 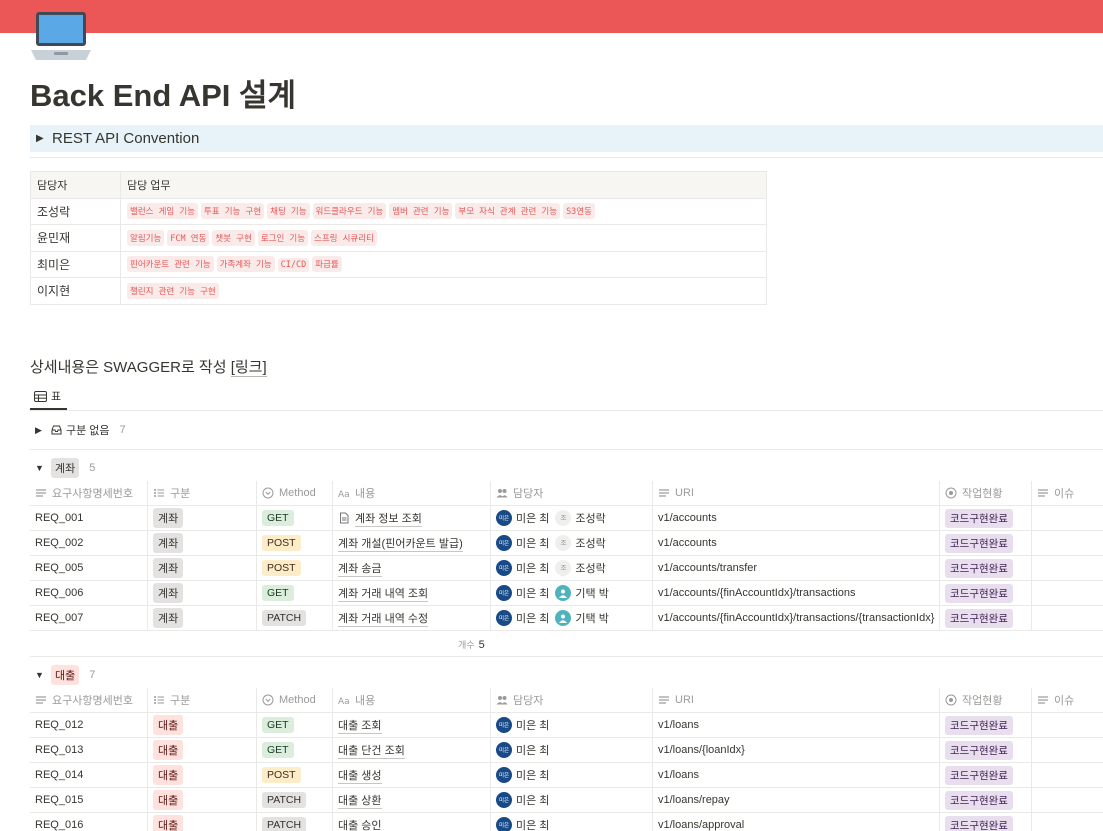 I want to click on owner-tasks: 챌린지 관련 기능 구현, so click(x=443, y=291).